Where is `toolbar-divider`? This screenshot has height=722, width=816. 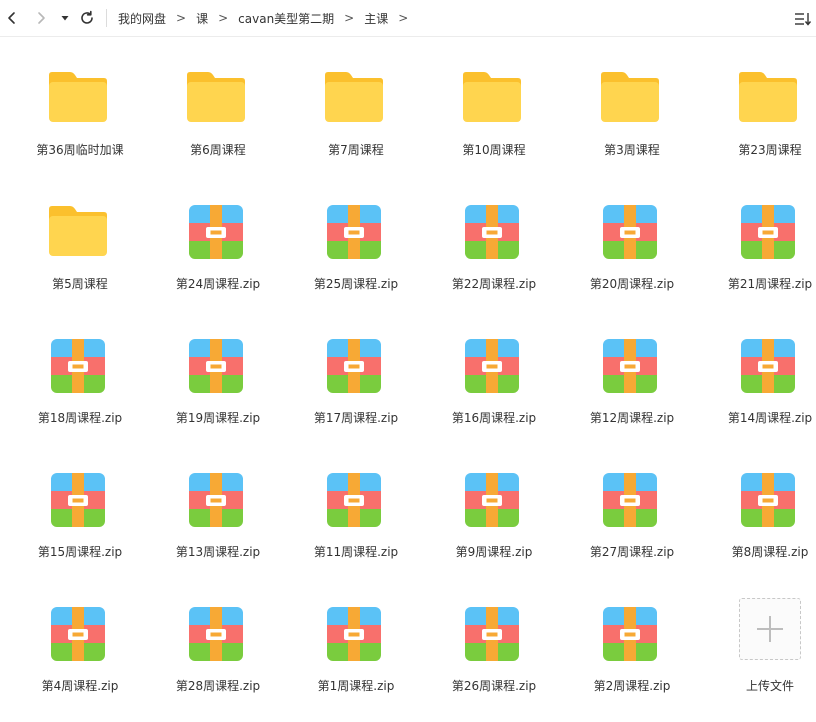
toolbar-divider is located at coordinates (106, 18).